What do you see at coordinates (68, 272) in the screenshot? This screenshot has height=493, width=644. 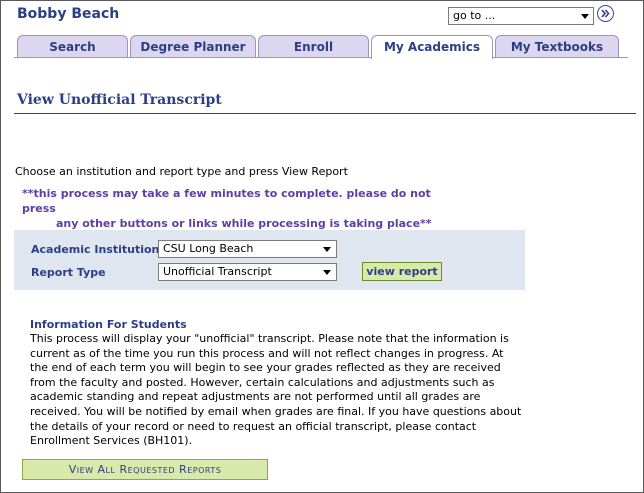 I see `report-type-label: Report Type` at bounding box center [68, 272].